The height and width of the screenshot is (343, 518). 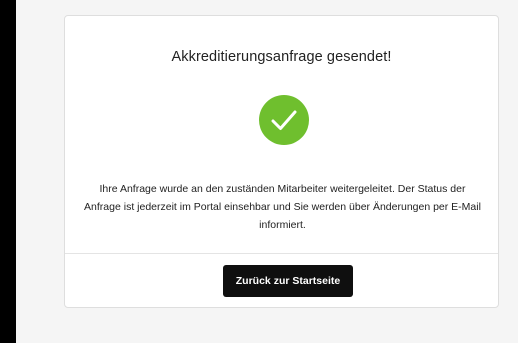 What do you see at coordinates (284, 120) in the screenshot?
I see `check-circle-icon` at bounding box center [284, 120].